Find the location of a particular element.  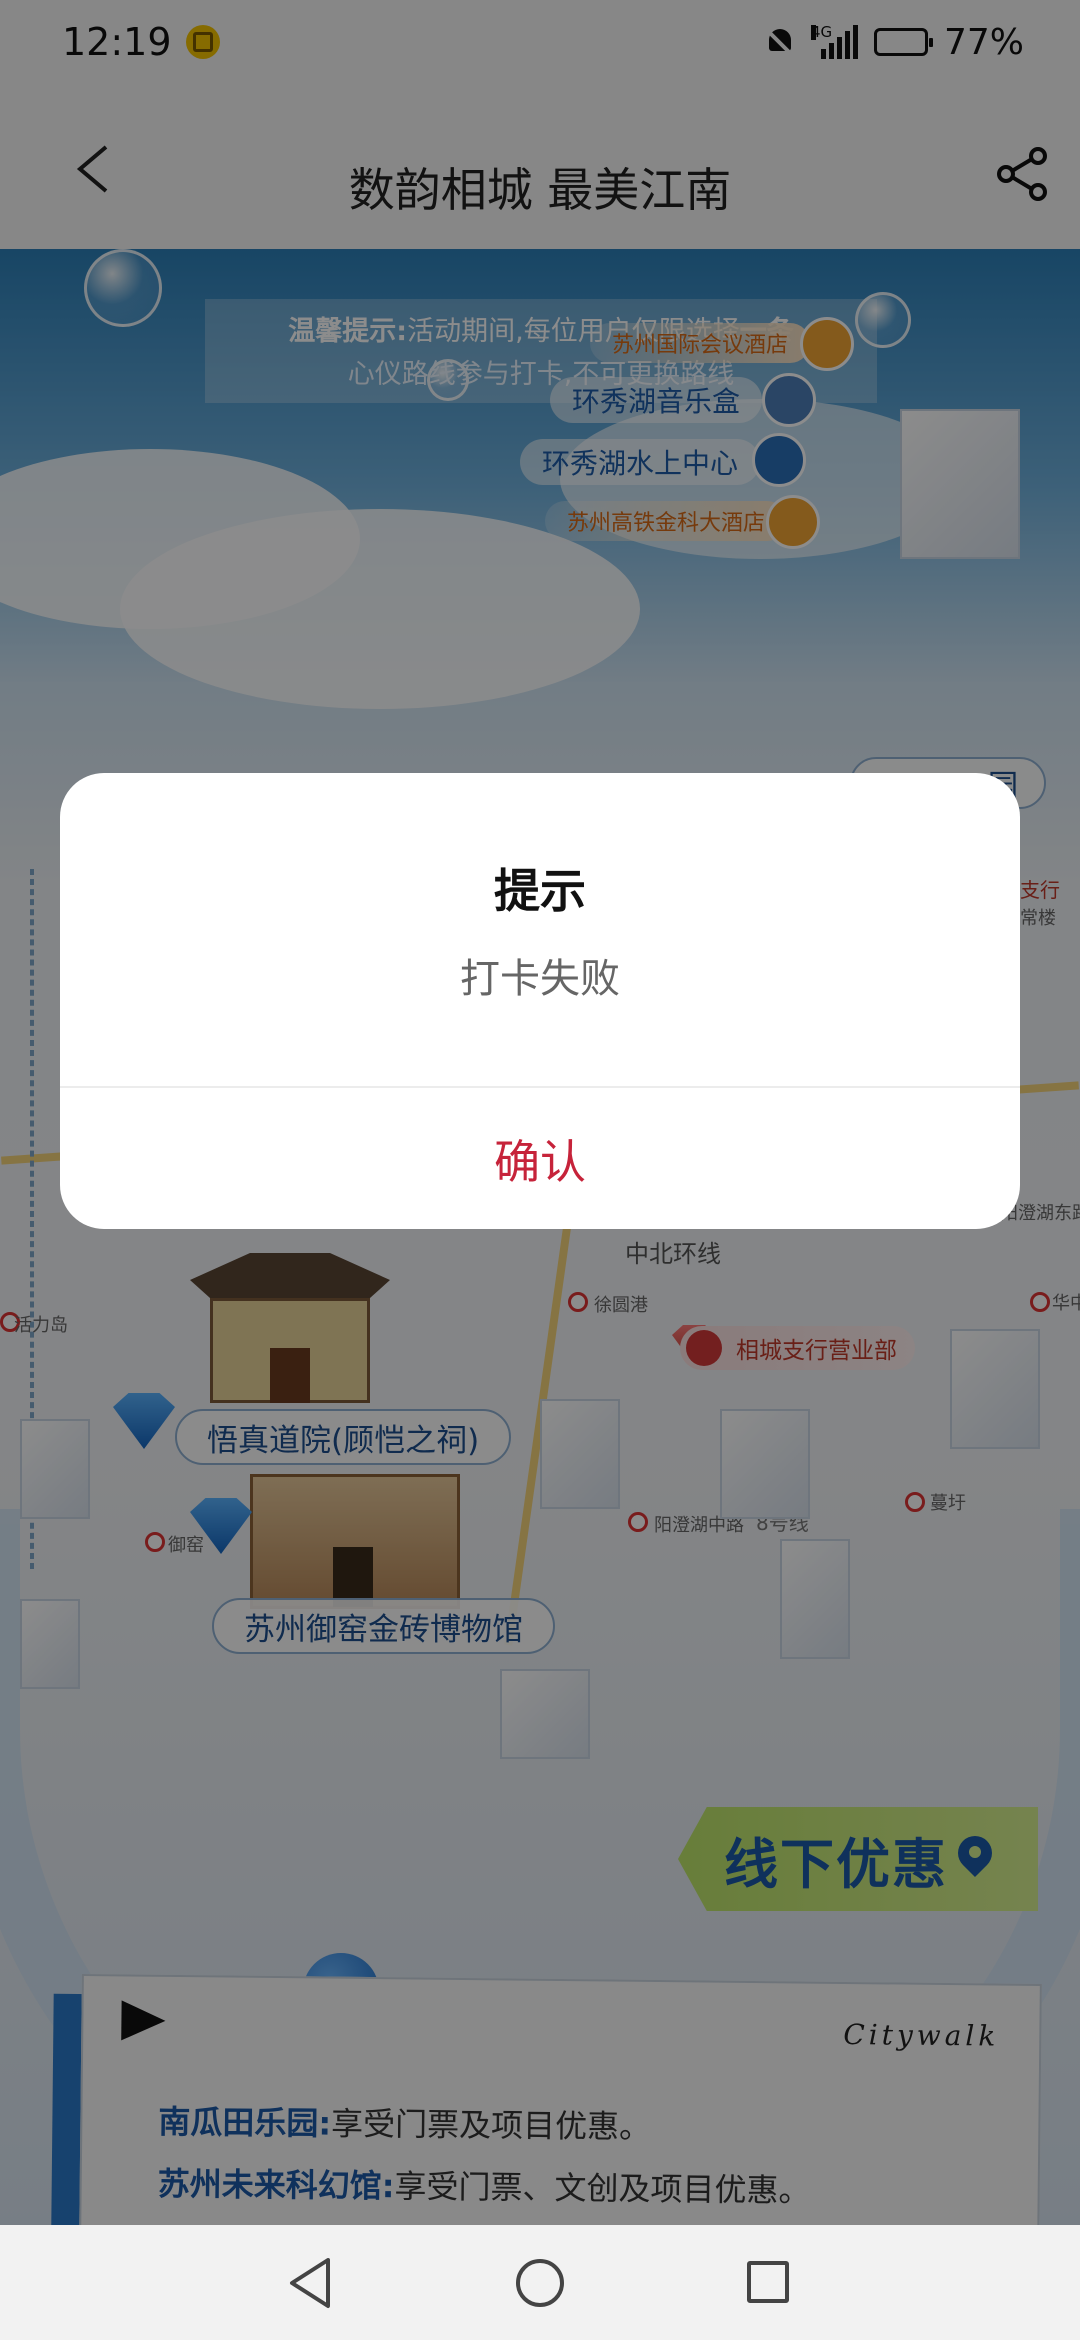

confirm-button: 确认 is located at coordinates (540, 1158).